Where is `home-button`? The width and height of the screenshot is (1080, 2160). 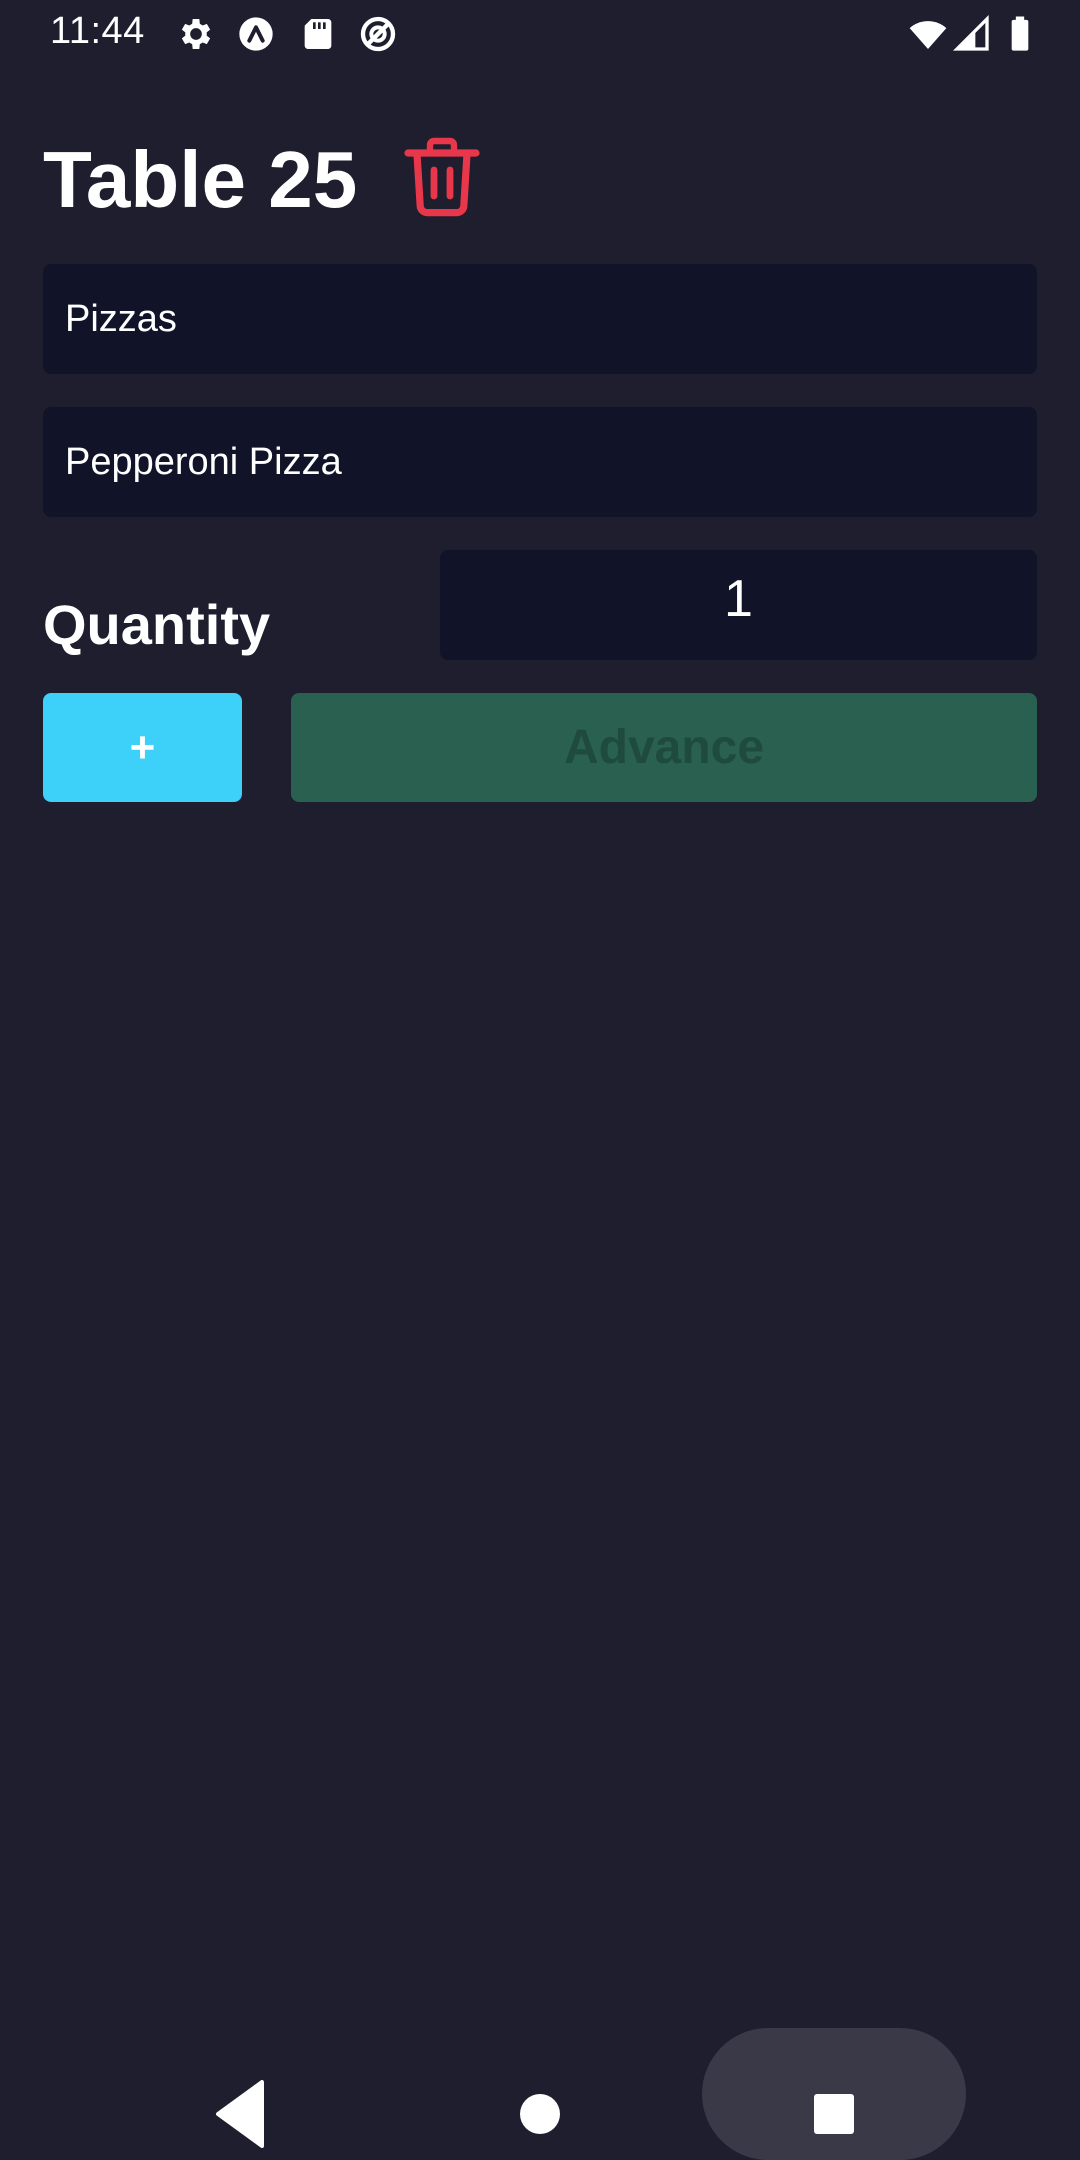
home-button is located at coordinates (540, 2114).